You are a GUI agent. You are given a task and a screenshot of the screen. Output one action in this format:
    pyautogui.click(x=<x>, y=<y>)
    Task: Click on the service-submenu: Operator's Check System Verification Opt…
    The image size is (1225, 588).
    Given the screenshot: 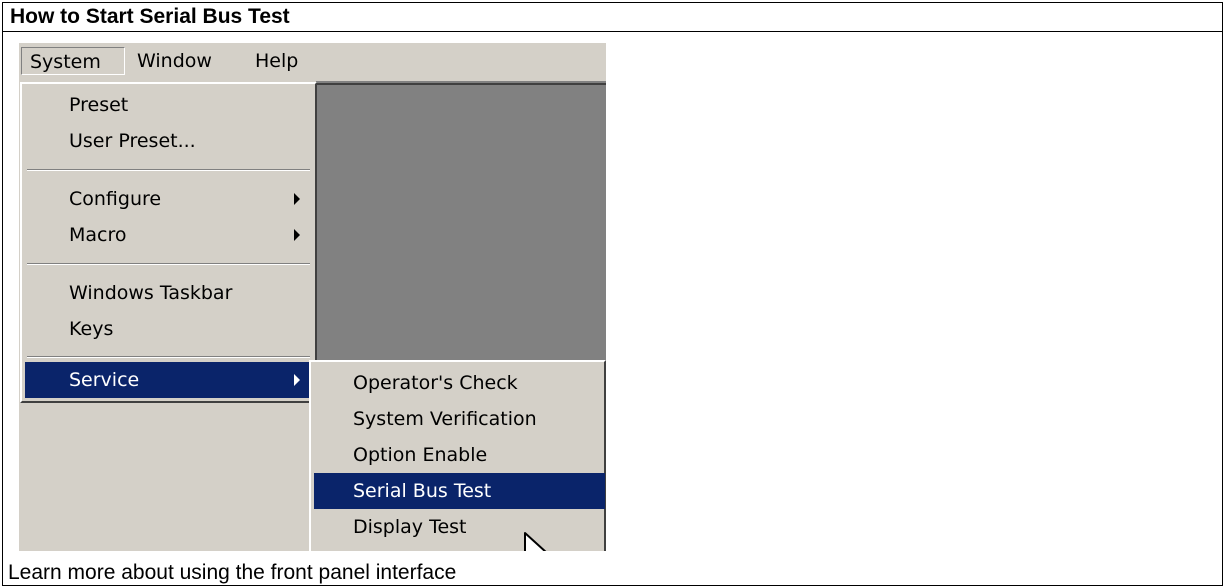 What is the action you would take?
    pyautogui.click(x=457, y=455)
    